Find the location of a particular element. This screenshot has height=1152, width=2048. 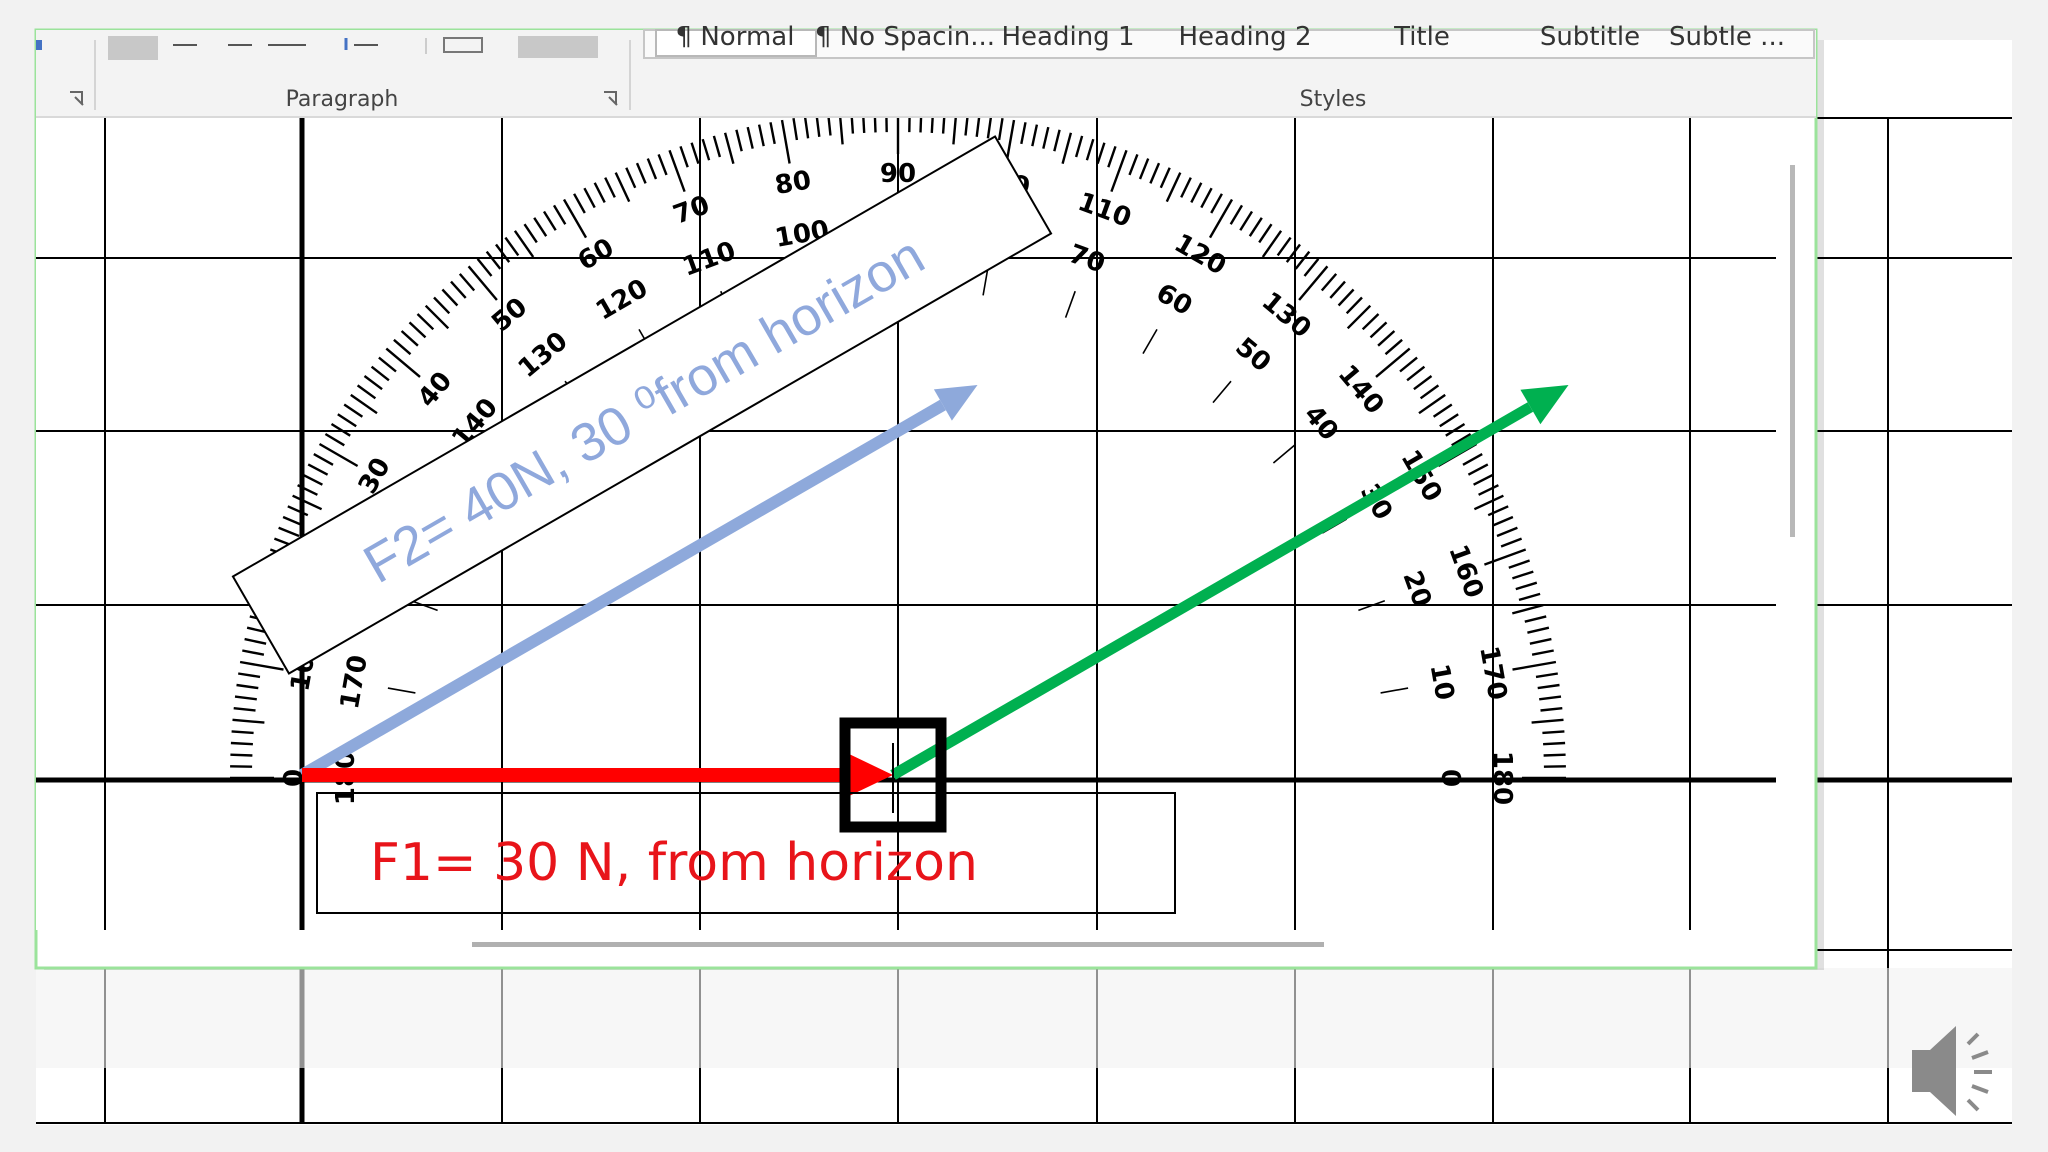

vertical-scrollbar-thumb is located at coordinates (1792, 351).